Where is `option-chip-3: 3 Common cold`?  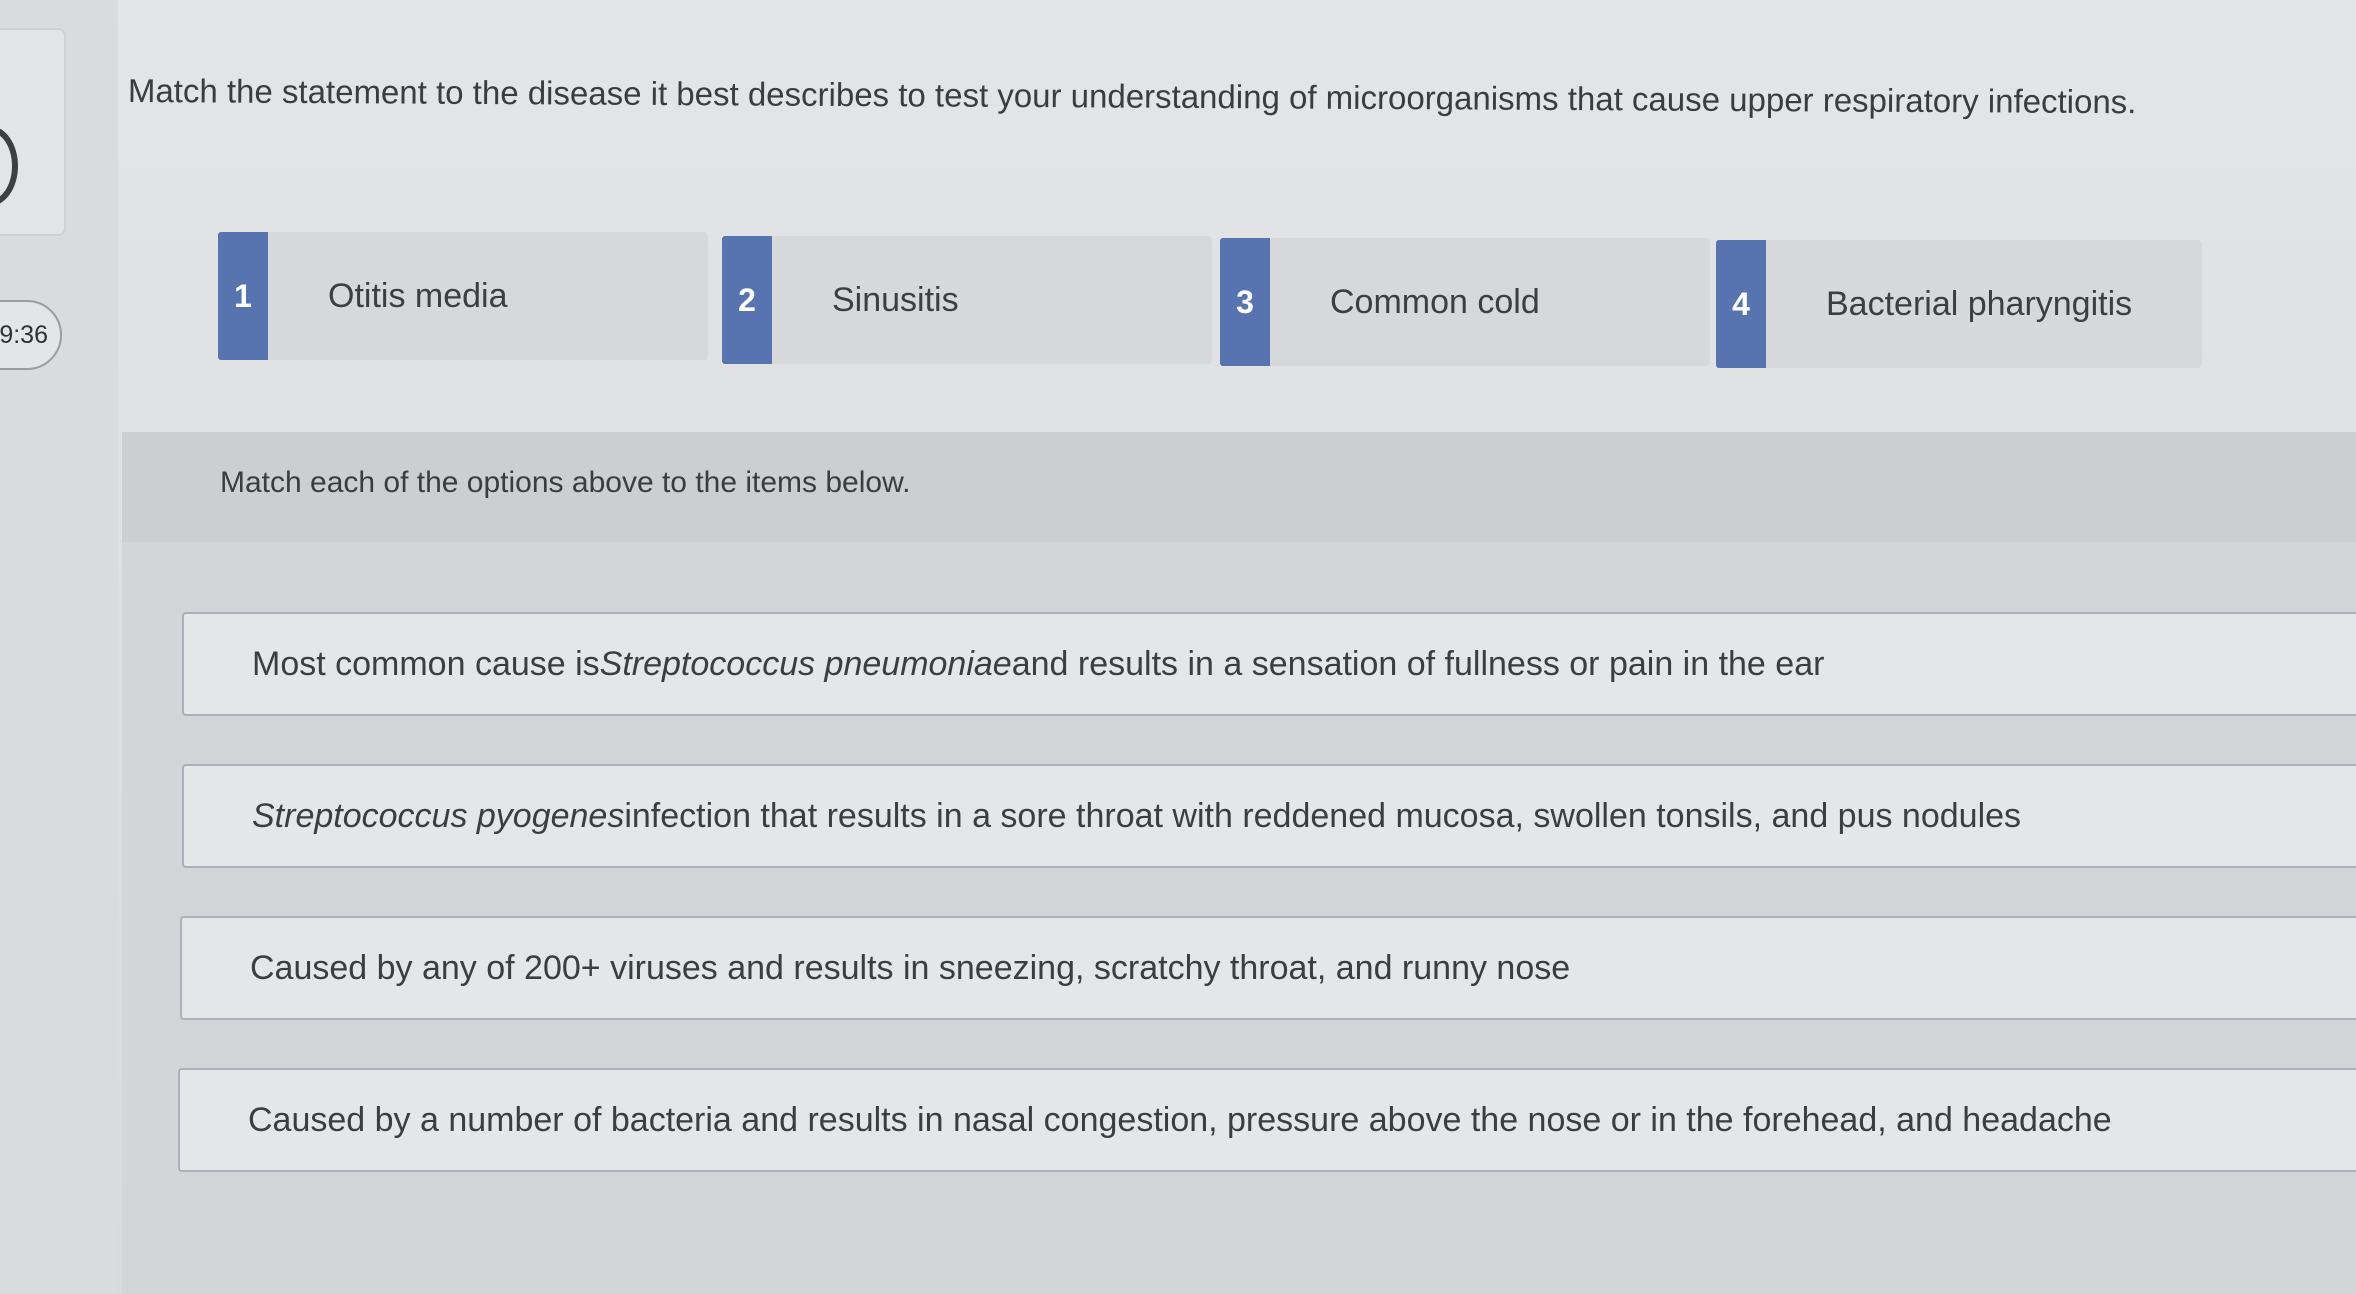
option-chip-3: 3 Common cold is located at coordinates (1465, 302).